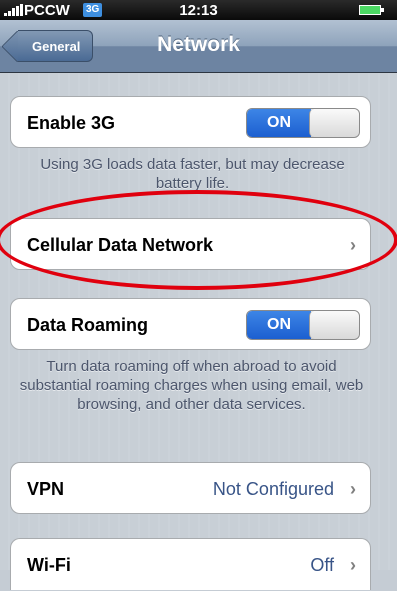 The height and width of the screenshot is (591, 397). I want to click on battery-tip, so click(382, 10).